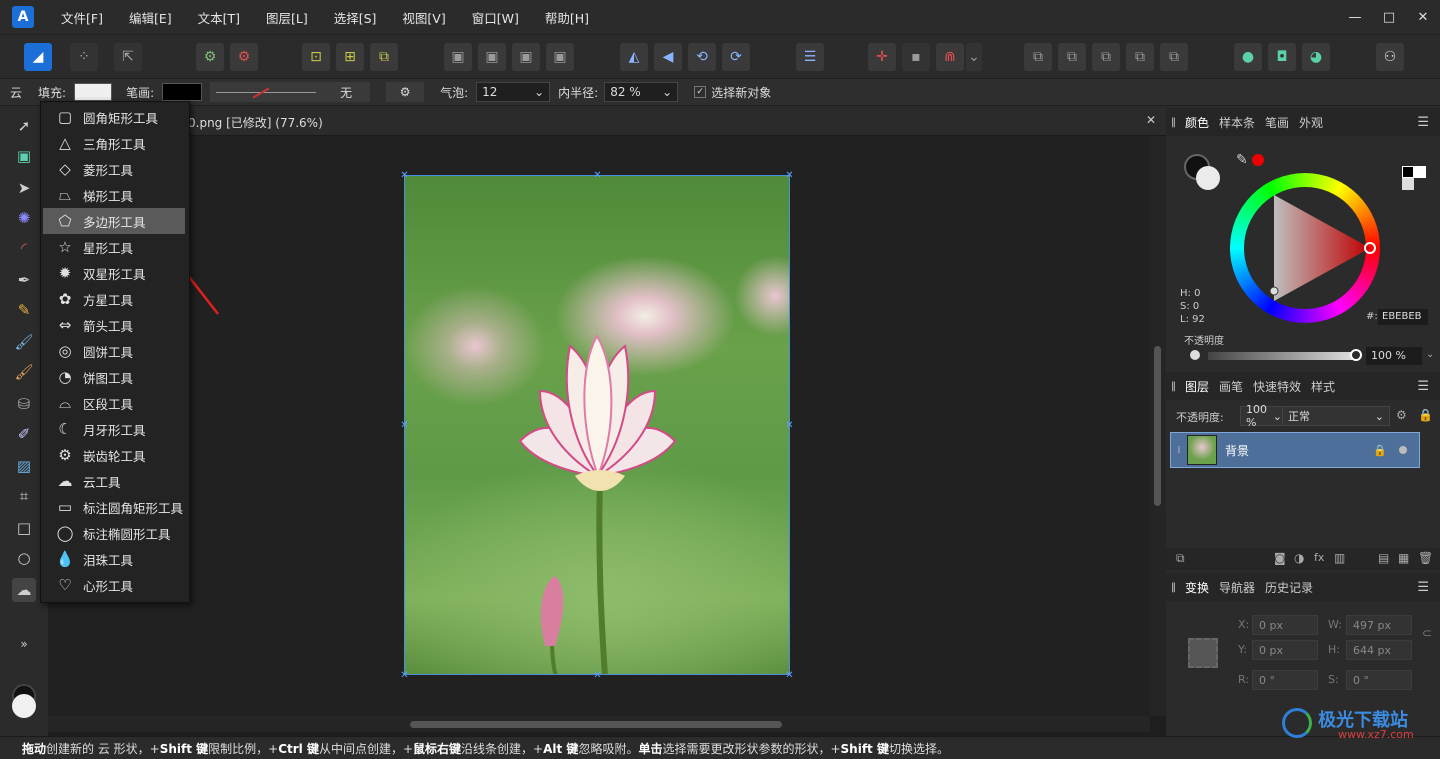 This screenshot has width=1440, height=759. What do you see at coordinates (1408, 172) in the screenshot?
I see `black-swatch` at bounding box center [1408, 172].